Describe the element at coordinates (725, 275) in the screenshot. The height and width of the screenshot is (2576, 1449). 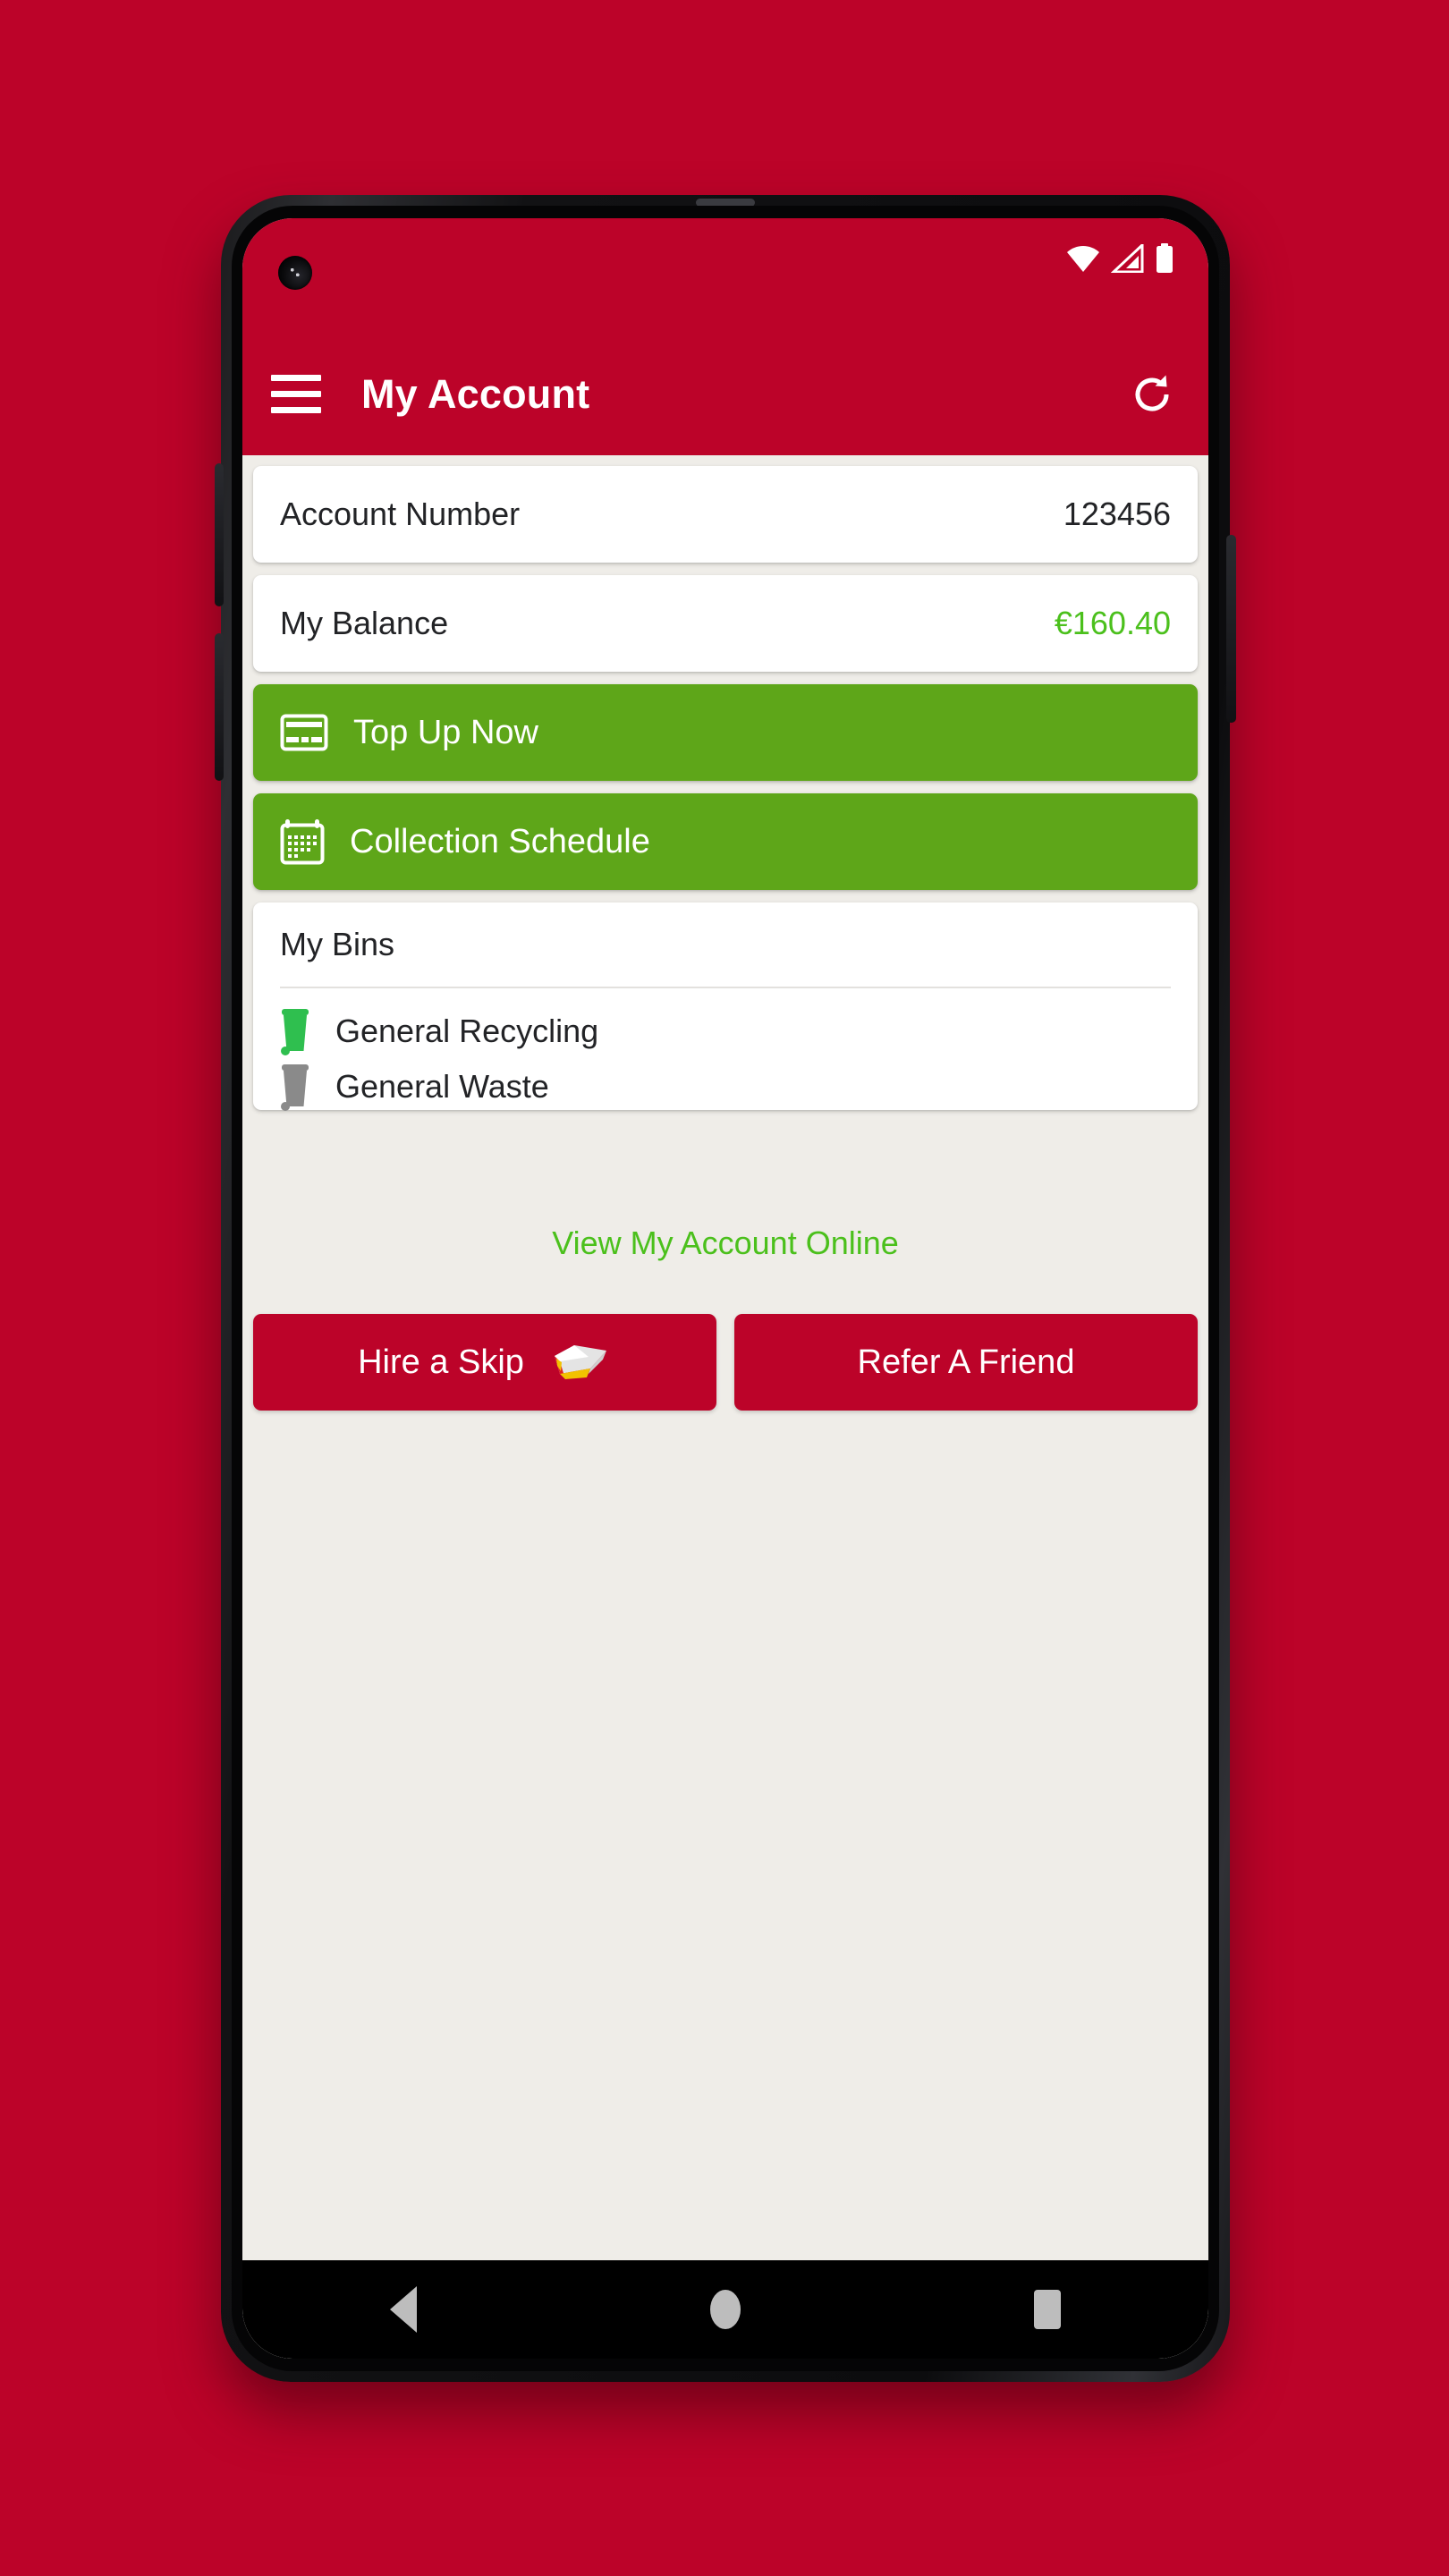
I see `status-bar` at that location.